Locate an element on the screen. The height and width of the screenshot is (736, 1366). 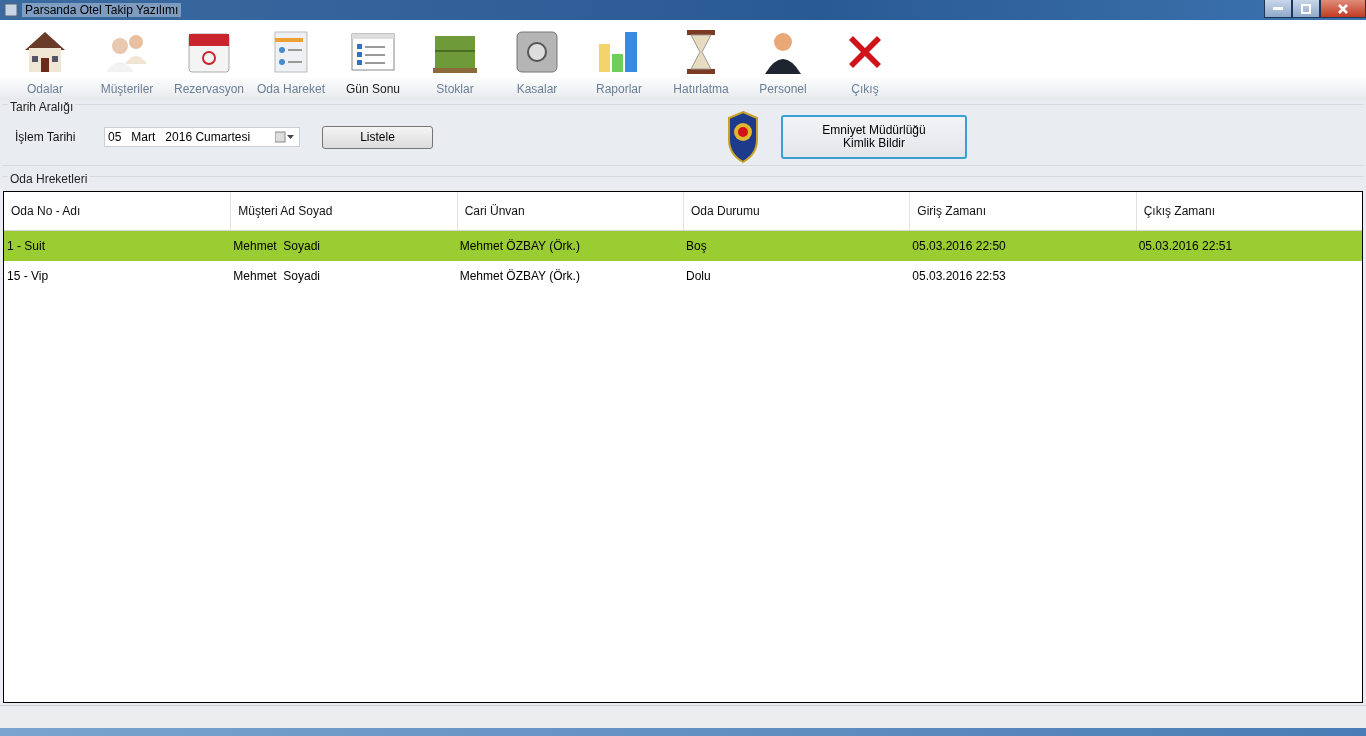
table-cell-text: 05.03.2016 22:53 is located at coordinates (959, 276).